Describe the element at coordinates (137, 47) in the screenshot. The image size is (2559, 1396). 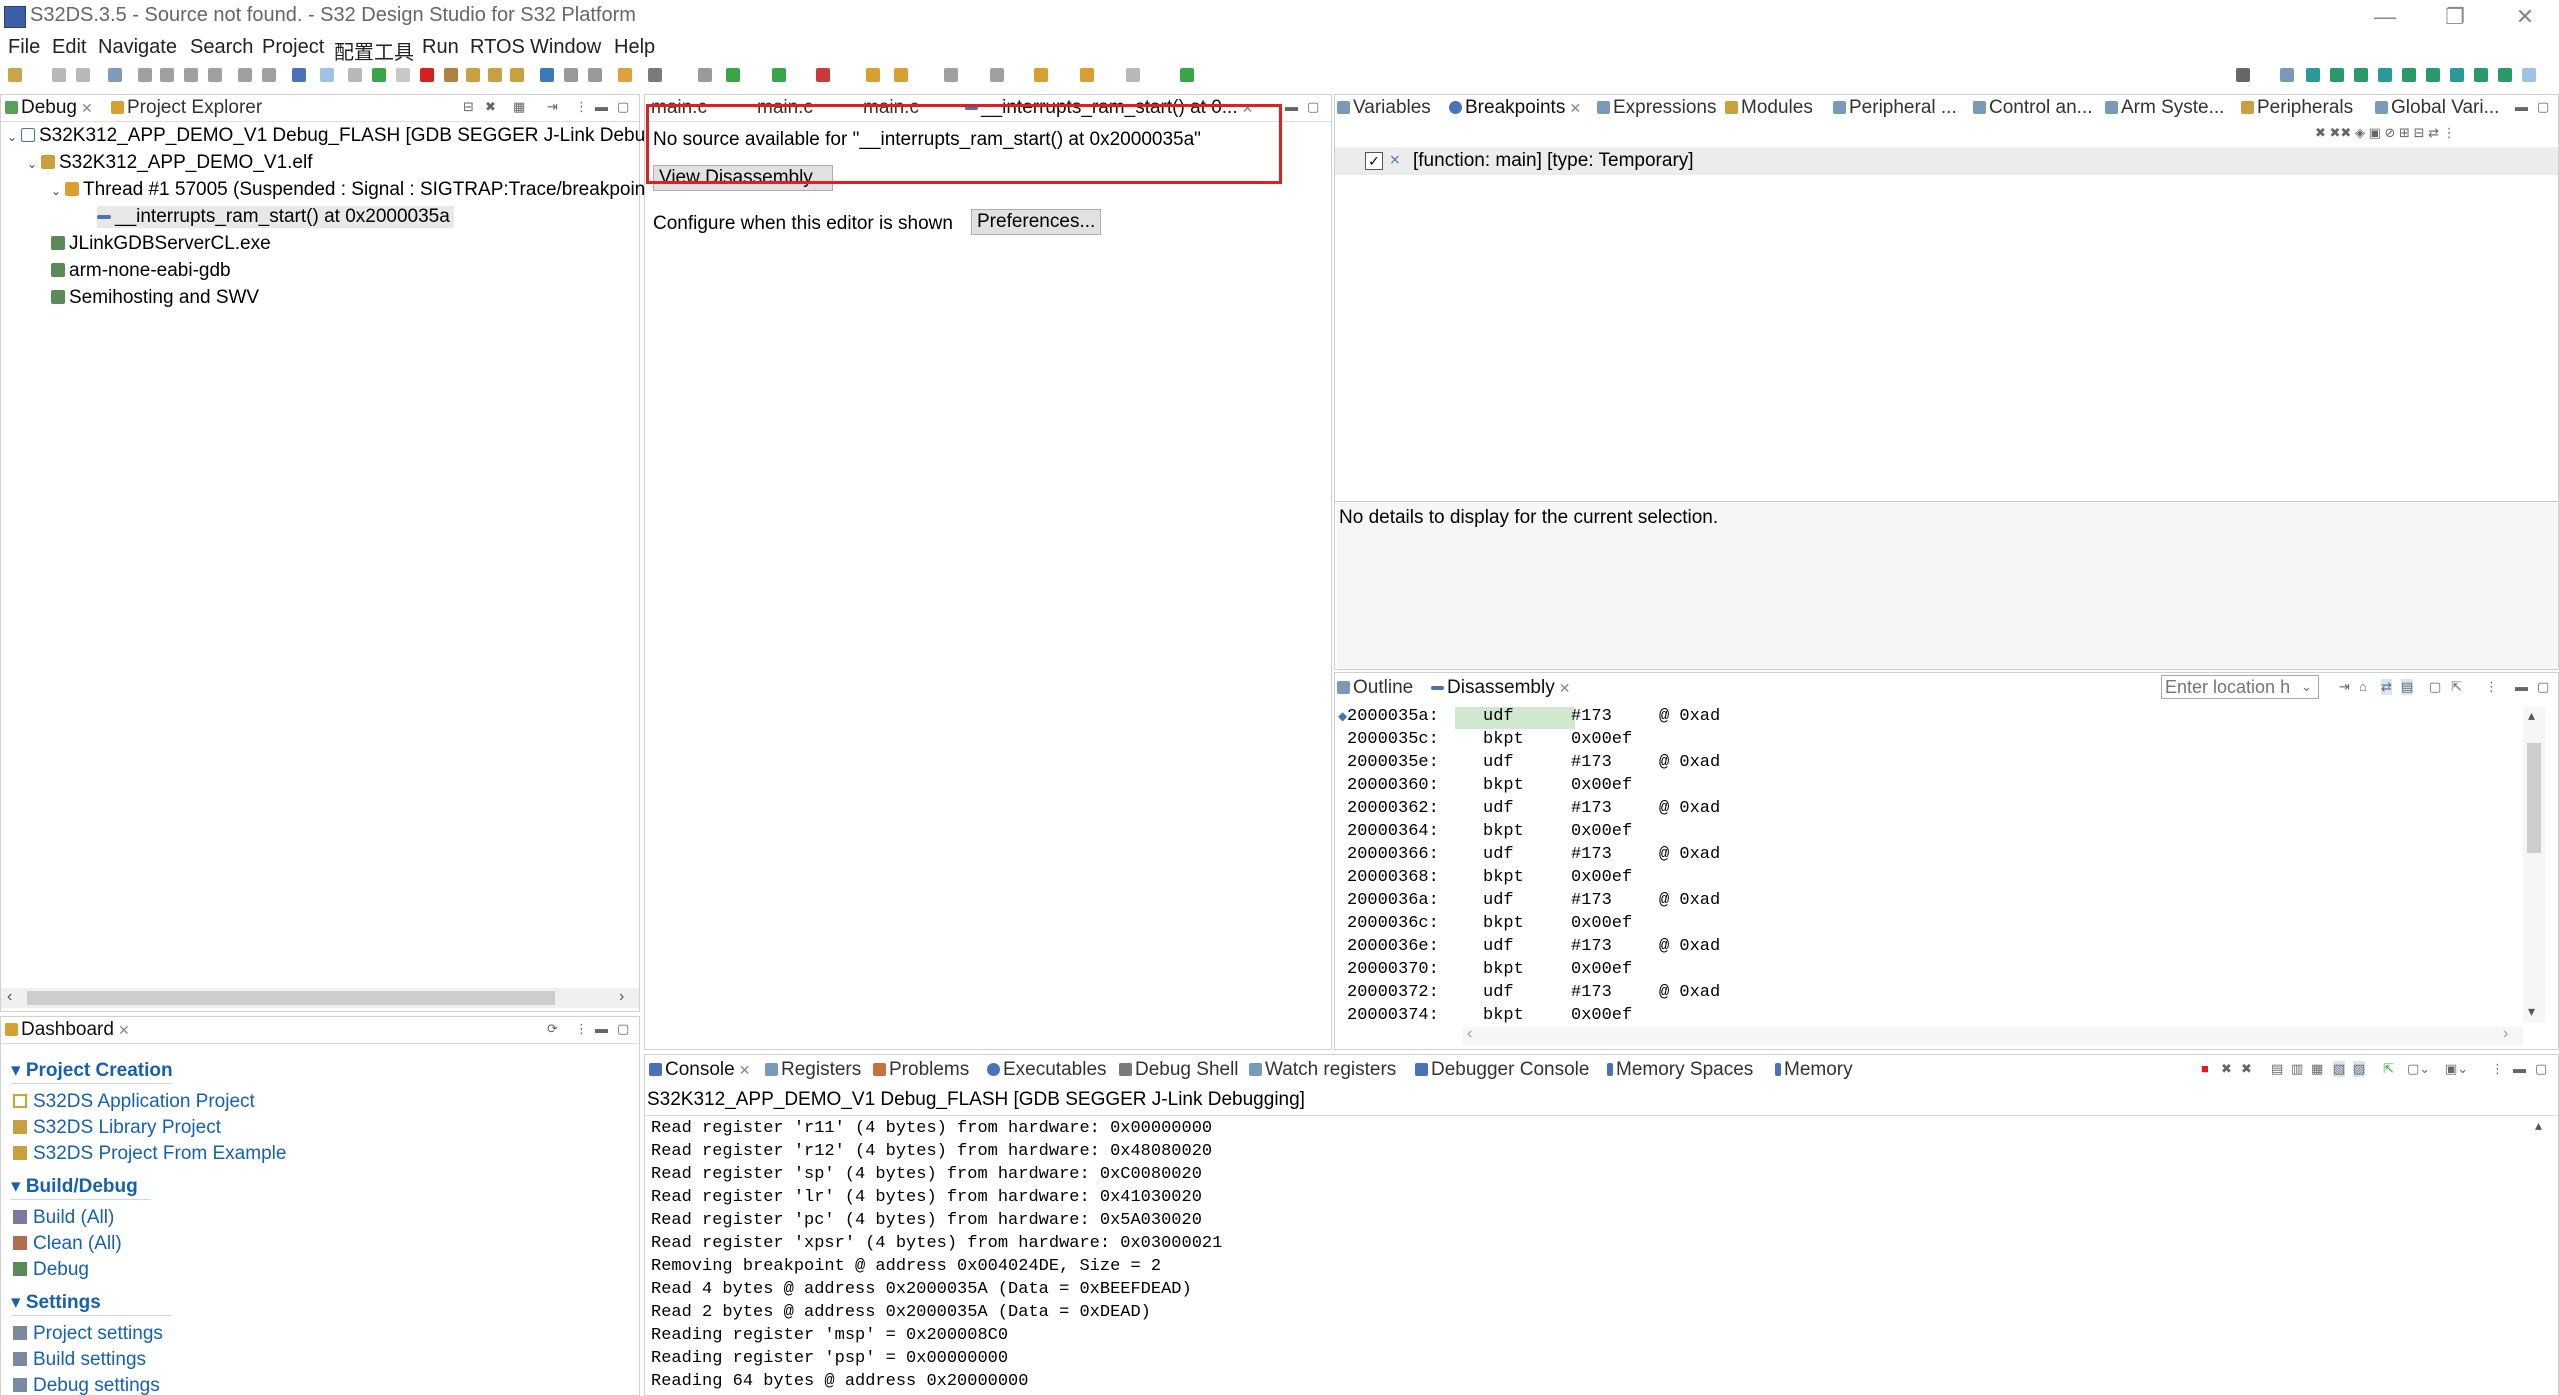
I see `menu-navigate: Navigate` at that location.